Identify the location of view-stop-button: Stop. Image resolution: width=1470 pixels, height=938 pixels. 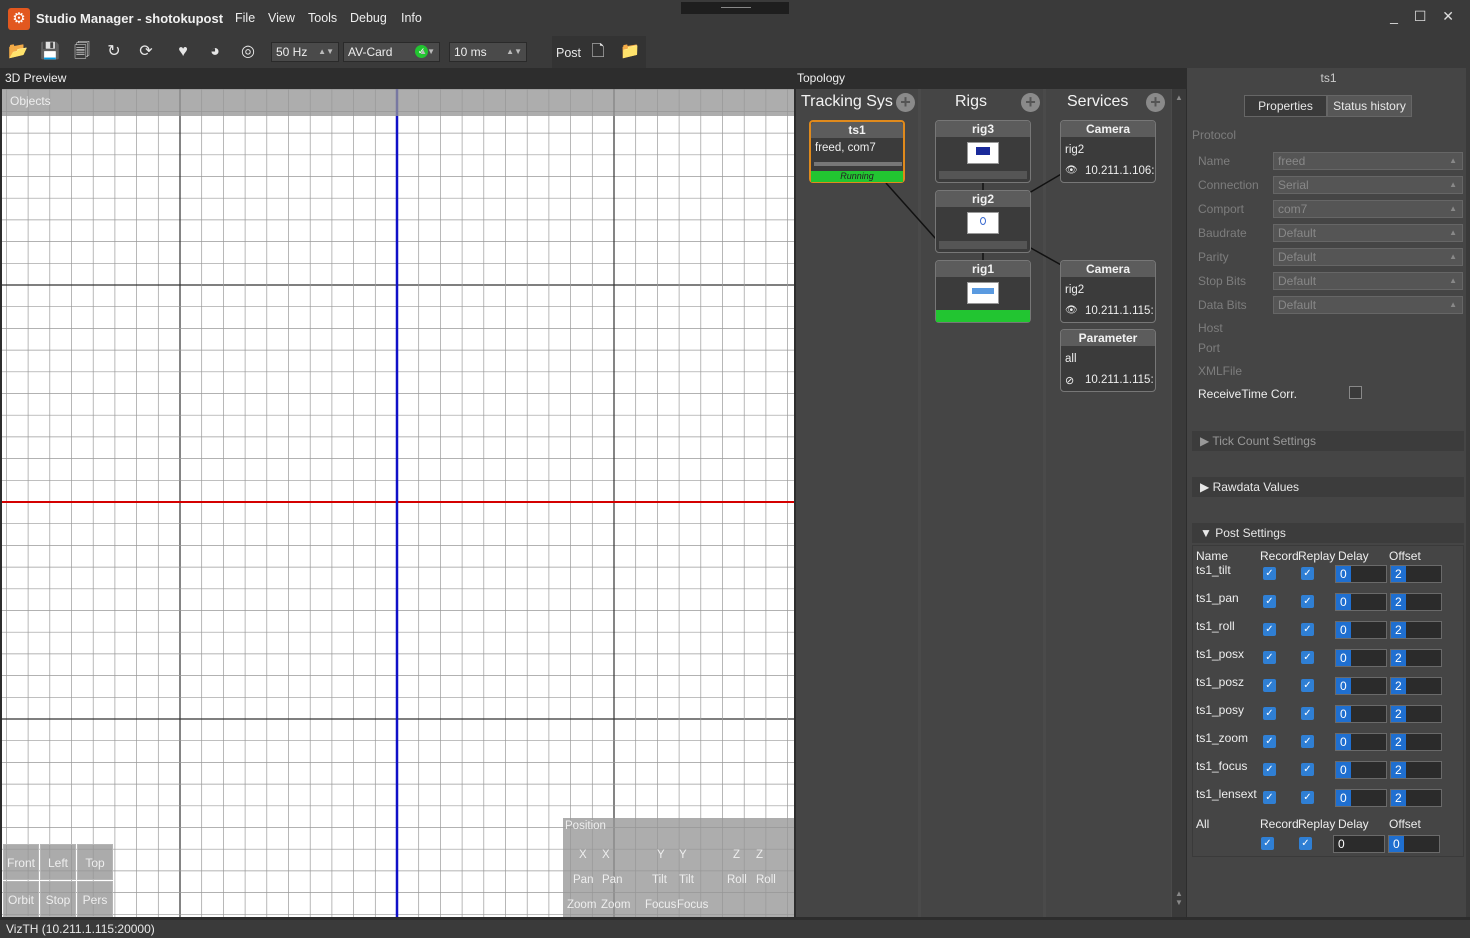
(58, 899).